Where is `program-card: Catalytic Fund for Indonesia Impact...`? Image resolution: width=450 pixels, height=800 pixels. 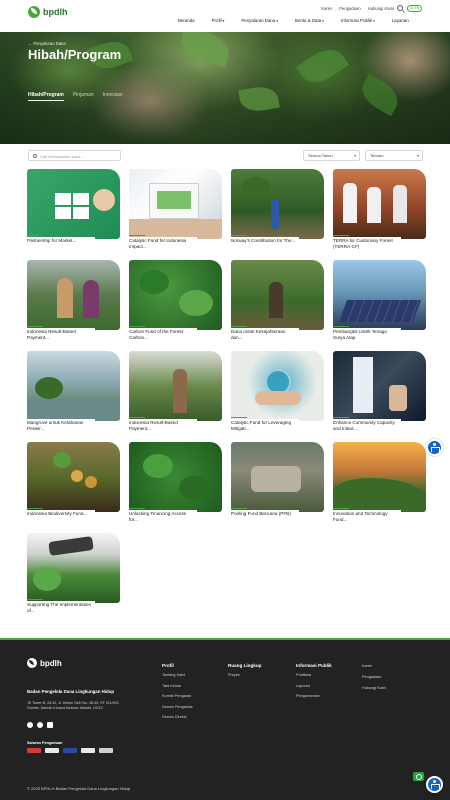
program-card: Catalytic Fund for Indonesia Impact... is located at coordinates (175, 210).